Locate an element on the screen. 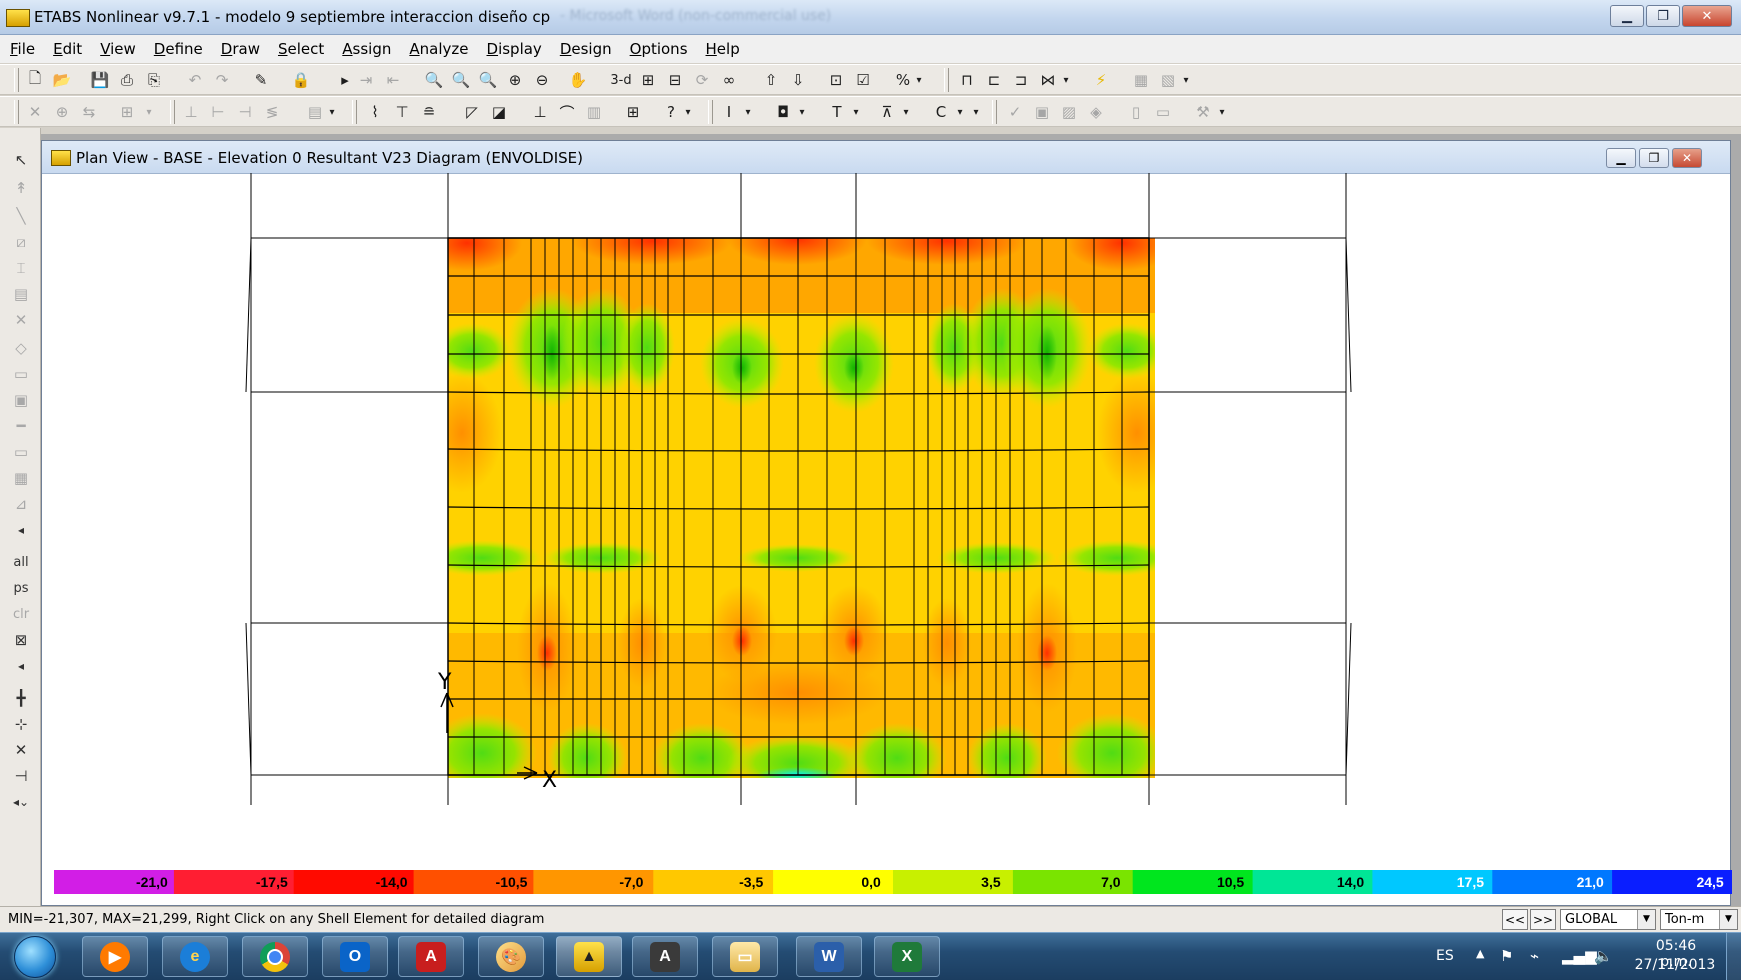  zoom-out-icon: ⊖ is located at coordinates (542, 80).